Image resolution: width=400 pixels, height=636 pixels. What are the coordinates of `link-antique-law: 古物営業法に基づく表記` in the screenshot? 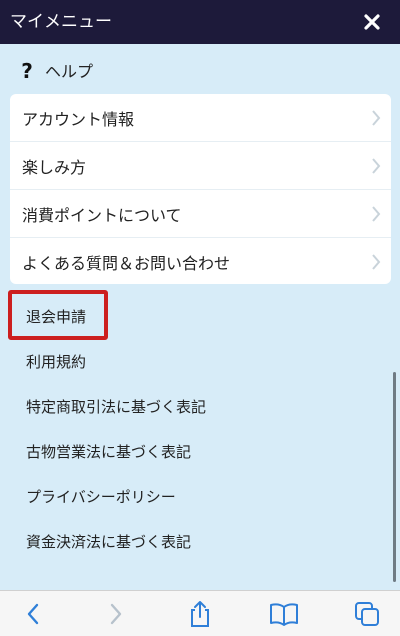 It's located at (108, 452).